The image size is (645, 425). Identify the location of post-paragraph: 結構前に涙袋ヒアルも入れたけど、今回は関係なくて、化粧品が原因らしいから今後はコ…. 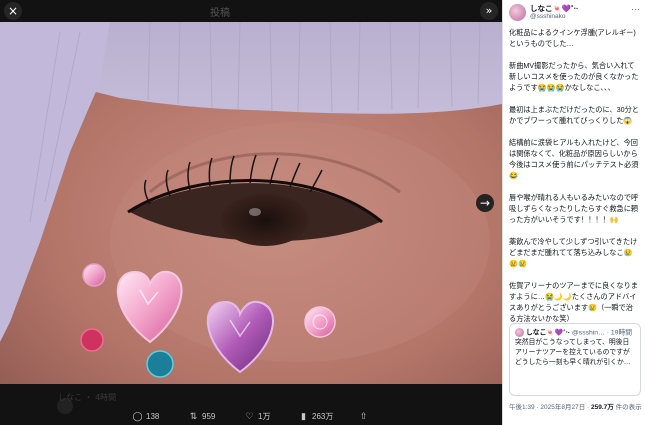
(574, 159).